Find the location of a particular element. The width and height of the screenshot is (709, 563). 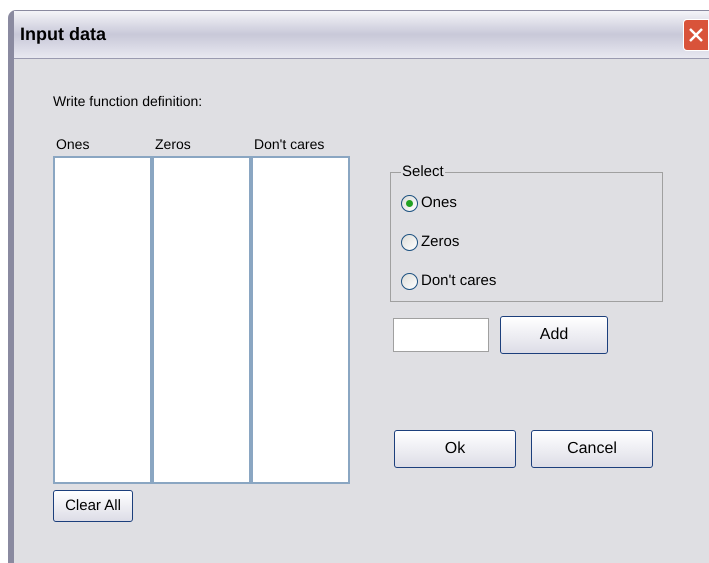

radio-option: Ones is located at coordinates (526, 203).